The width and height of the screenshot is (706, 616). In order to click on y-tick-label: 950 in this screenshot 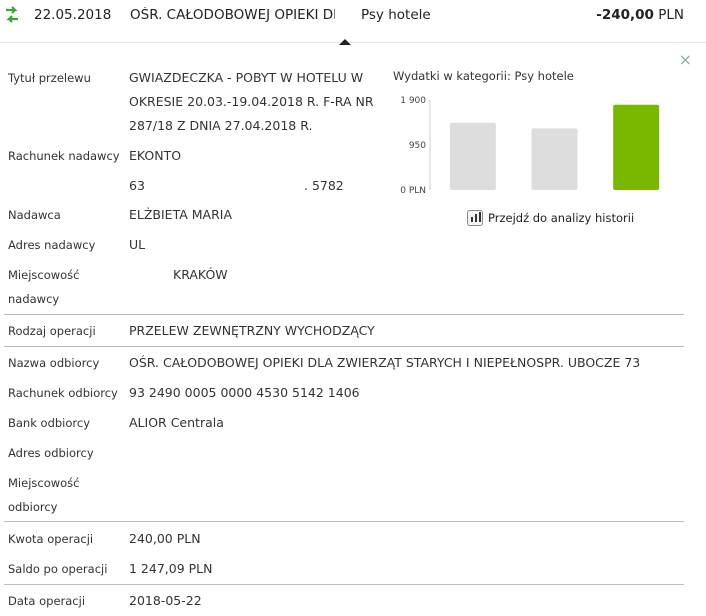, I will do `click(417, 146)`.